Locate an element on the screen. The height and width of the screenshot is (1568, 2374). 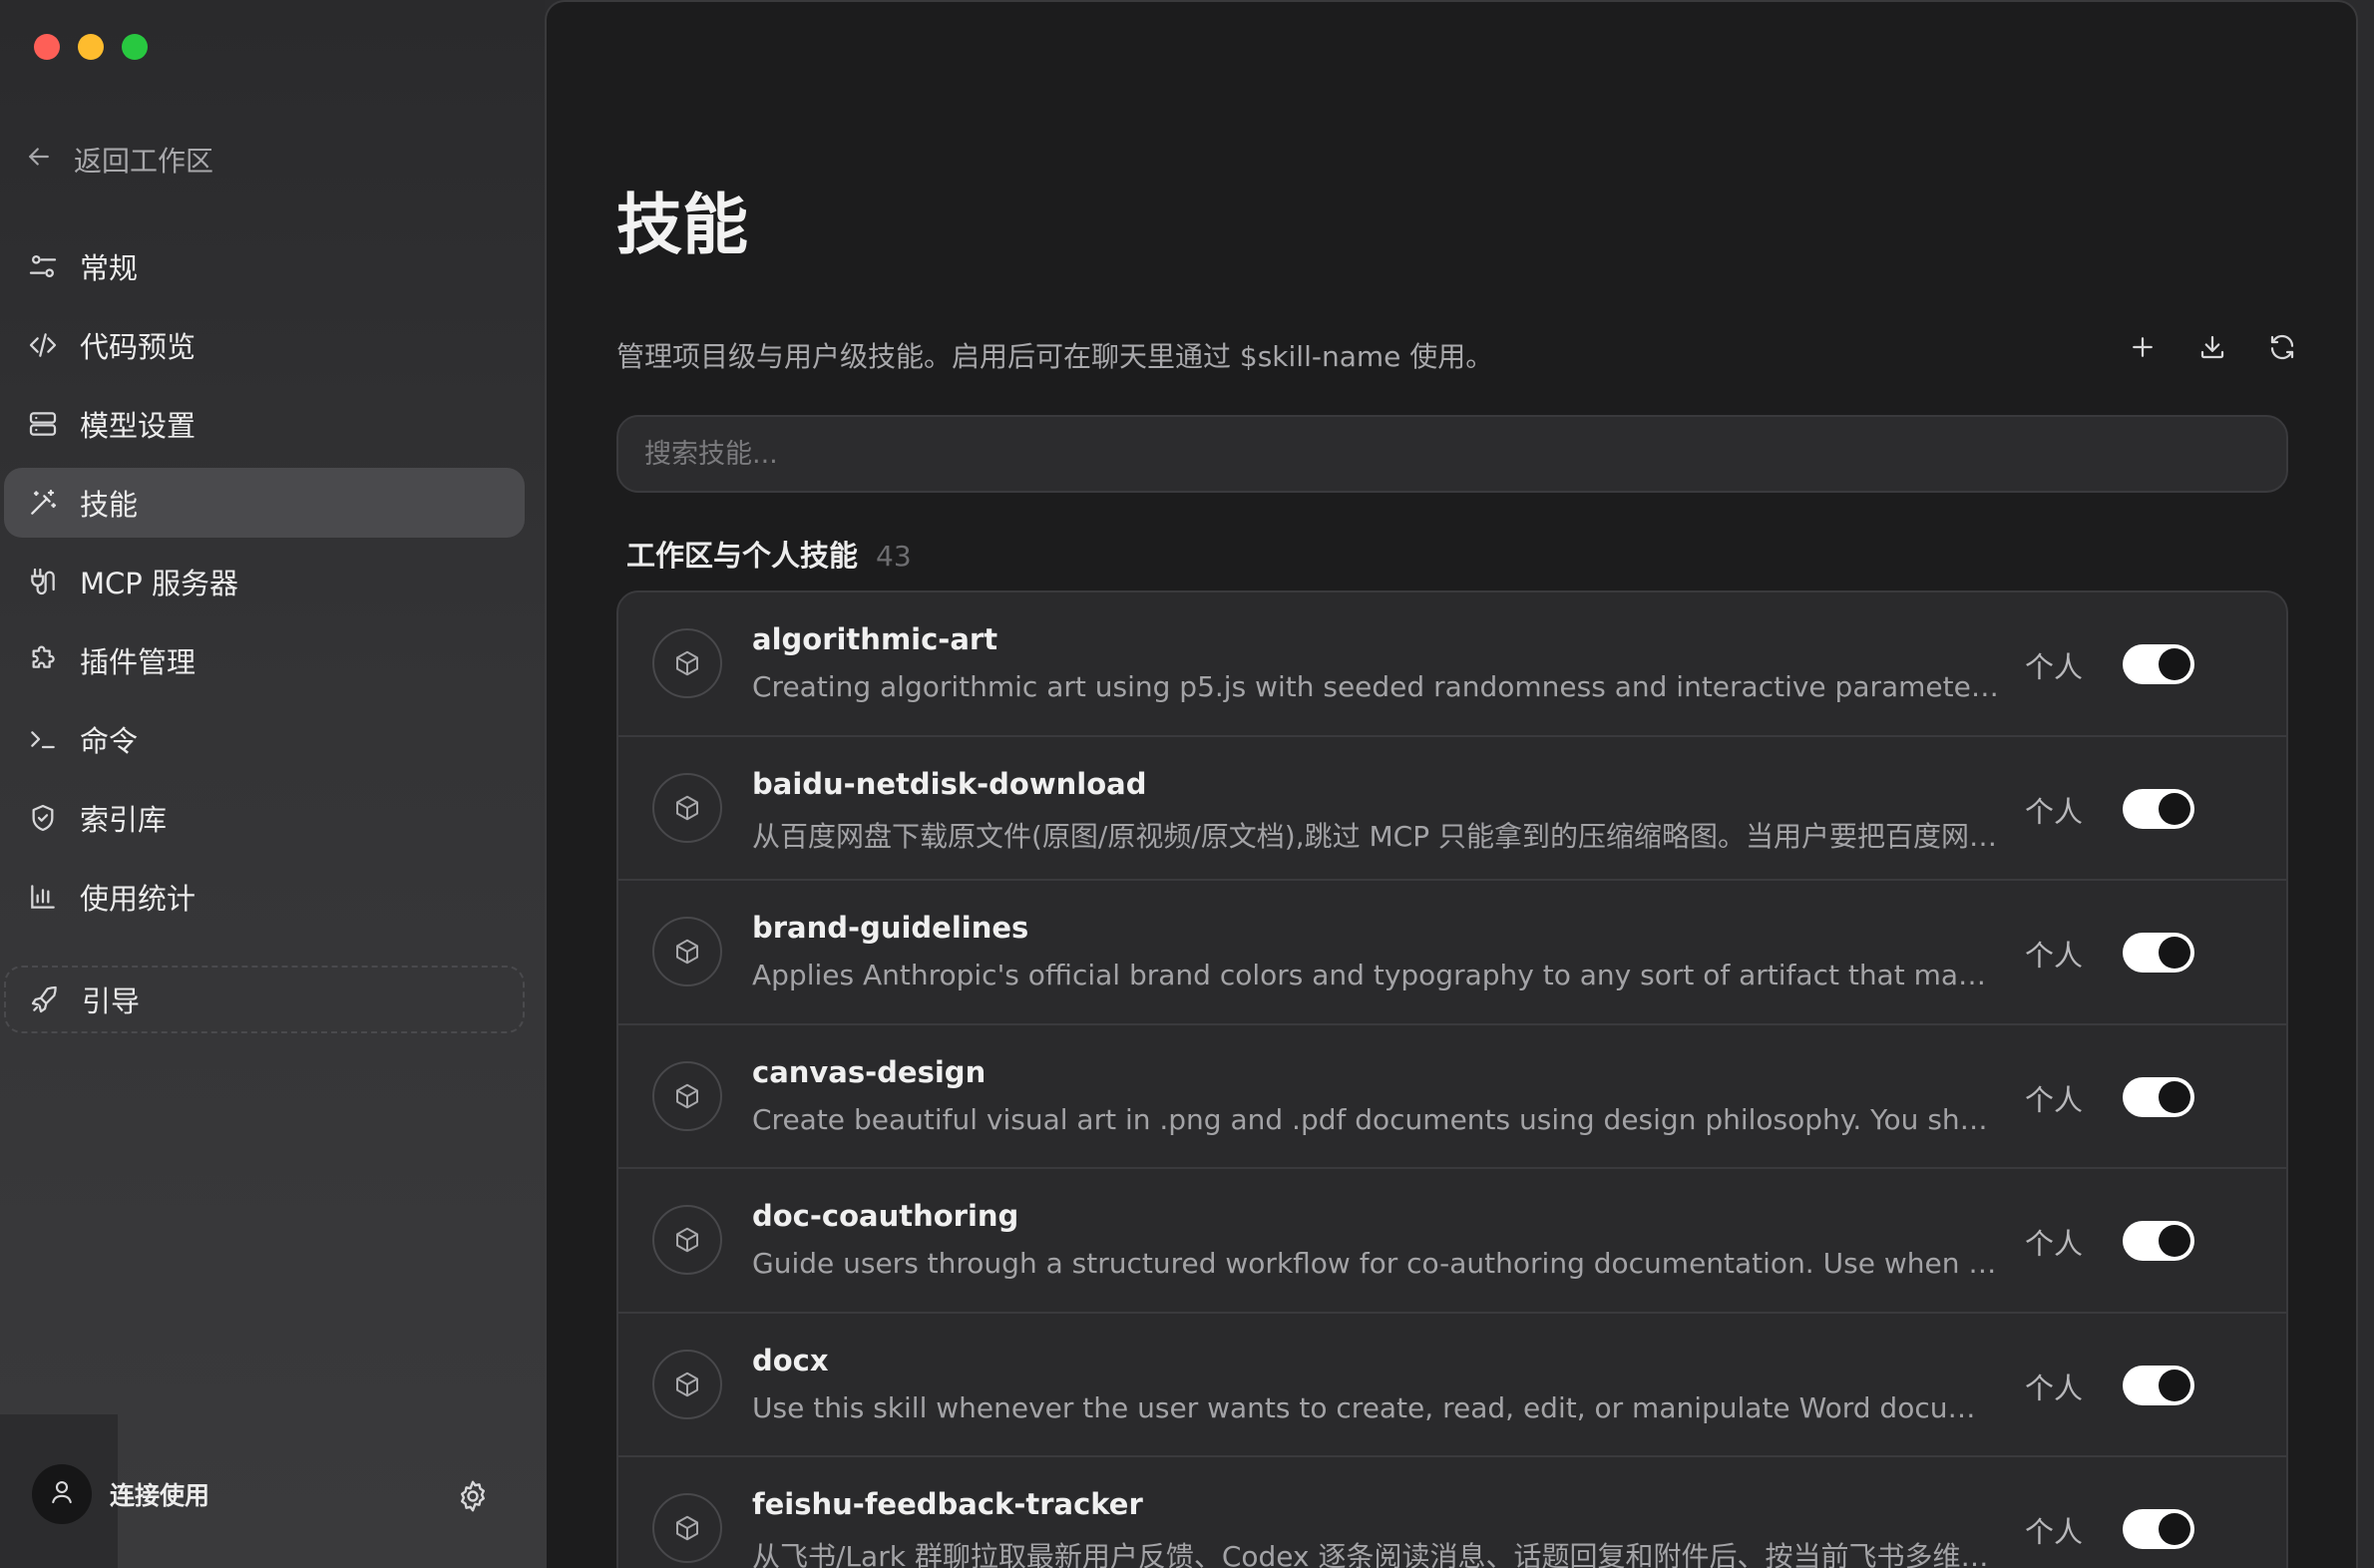
sidebar-item-label: 模型设置 is located at coordinates (138, 426).